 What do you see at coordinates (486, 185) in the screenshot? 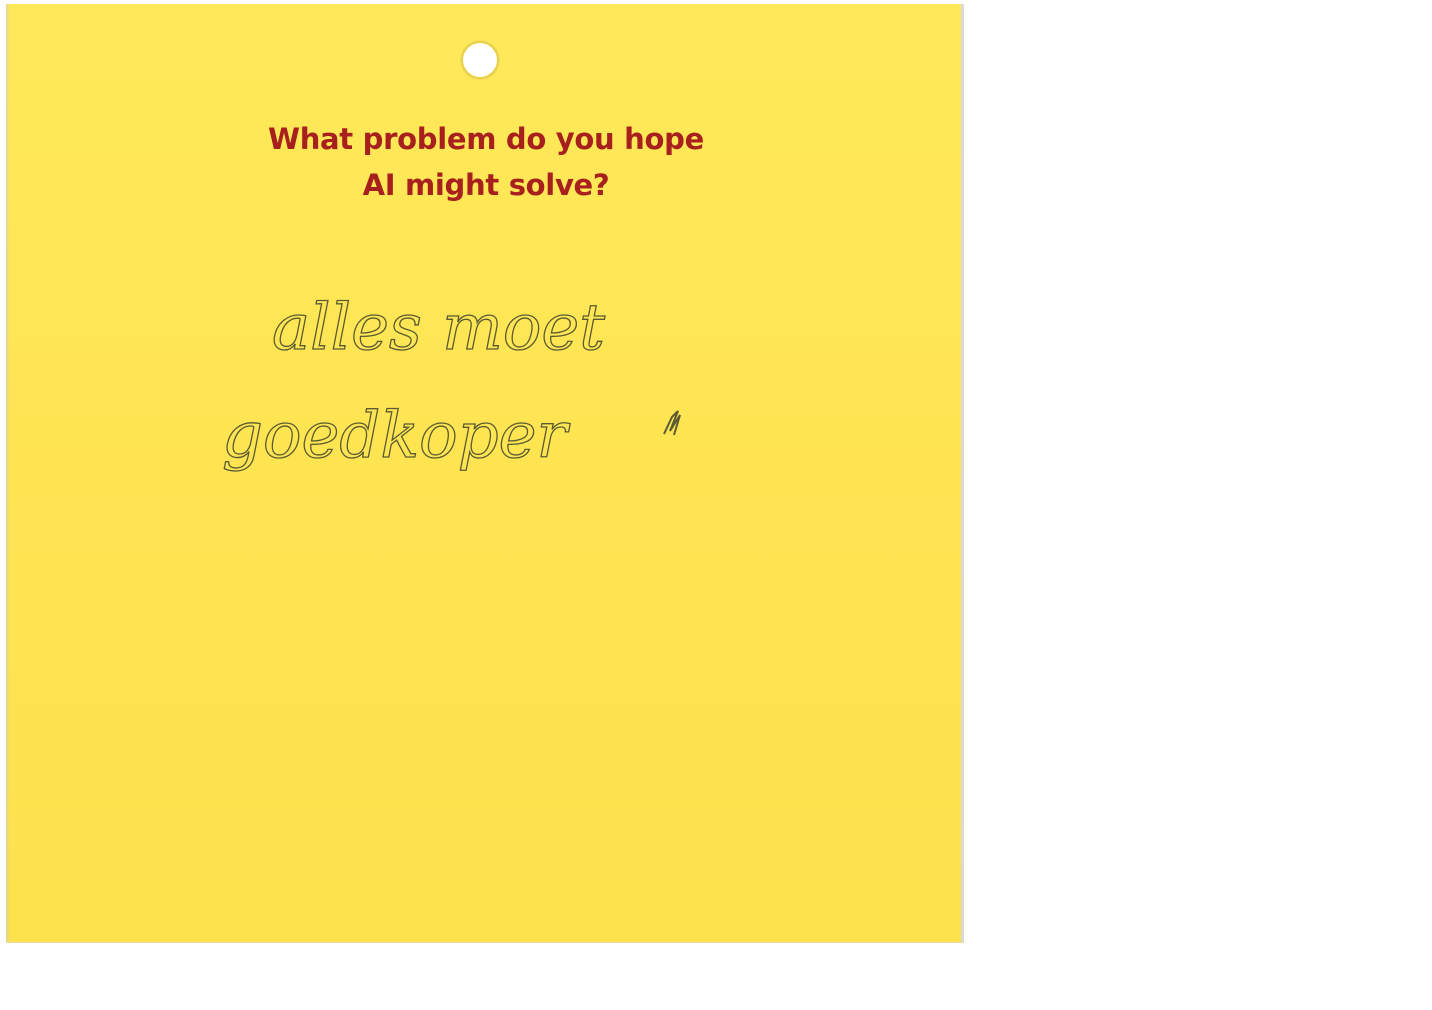
I see `prompt-line-2: AI might solve?` at bounding box center [486, 185].